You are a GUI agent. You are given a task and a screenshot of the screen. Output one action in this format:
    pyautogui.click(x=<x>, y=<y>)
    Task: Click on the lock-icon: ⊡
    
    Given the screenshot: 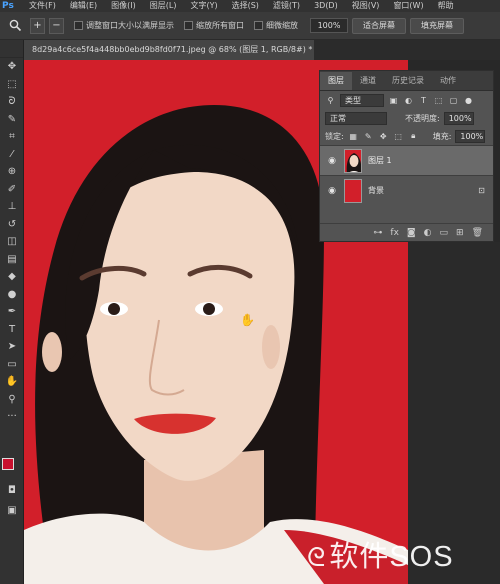 What is the action you would take?
    pyautogui.click(x=481, y=190)
    